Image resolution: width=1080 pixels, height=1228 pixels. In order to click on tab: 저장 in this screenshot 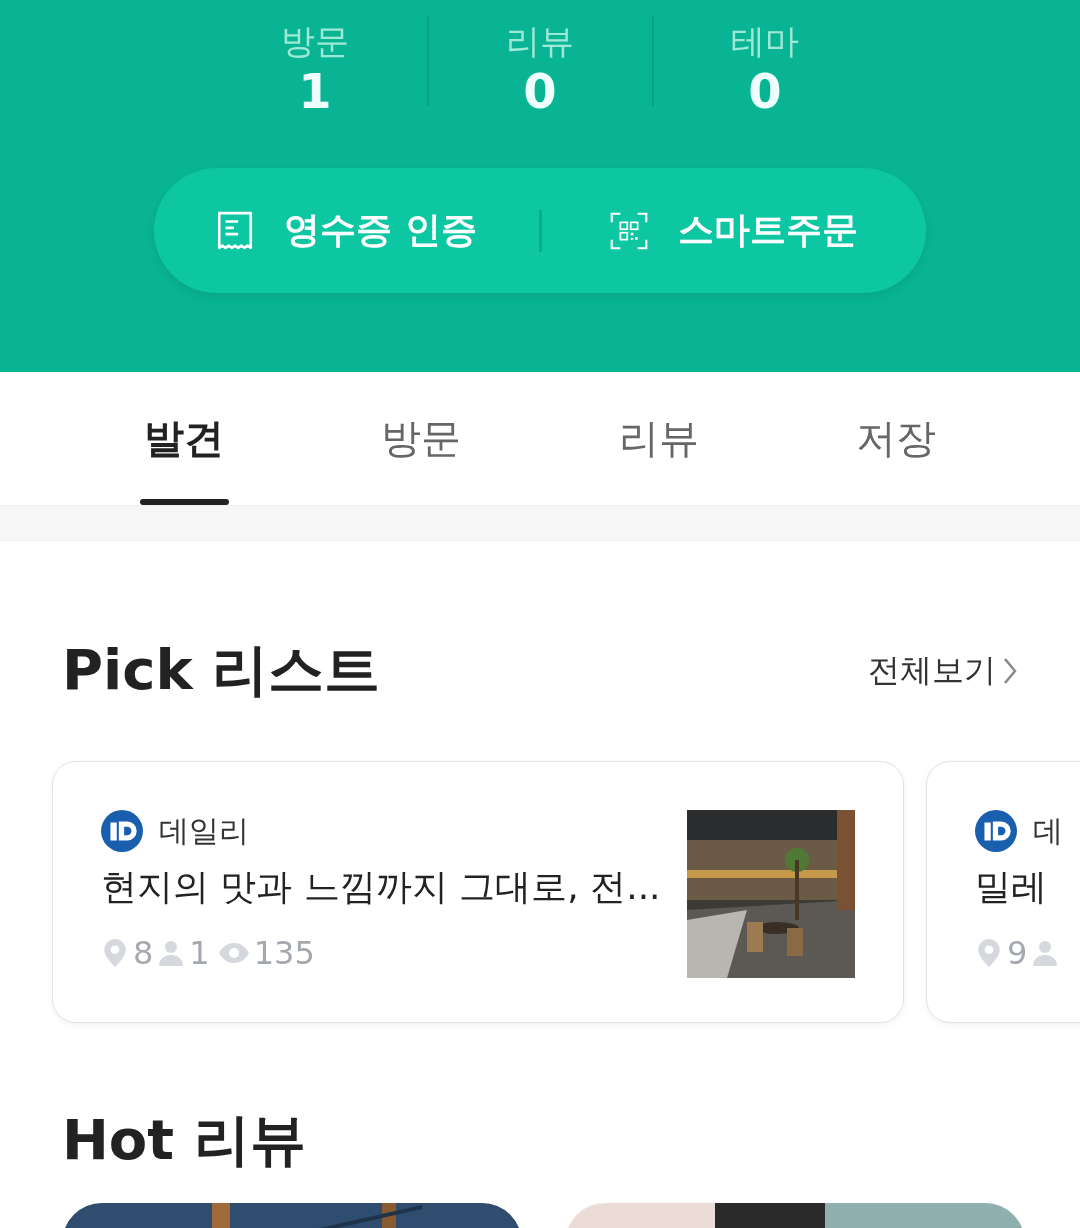, I will do `click(896, 438)`.